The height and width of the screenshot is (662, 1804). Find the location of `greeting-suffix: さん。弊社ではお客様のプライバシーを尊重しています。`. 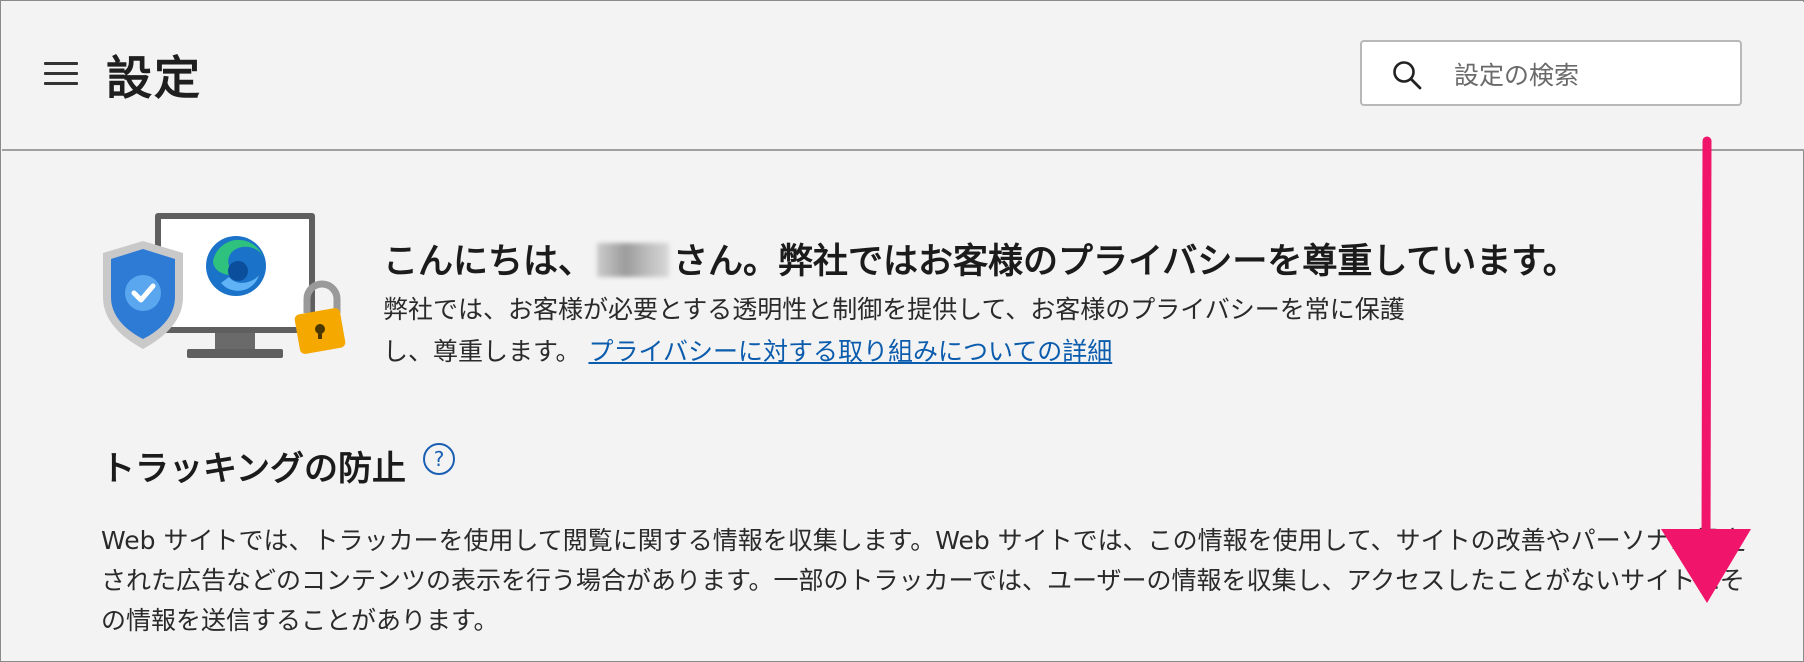

greeting-suffix: さん。弊社ではお客様のプライバシーを尊重しています。 is located at coordinates (1125, 262).